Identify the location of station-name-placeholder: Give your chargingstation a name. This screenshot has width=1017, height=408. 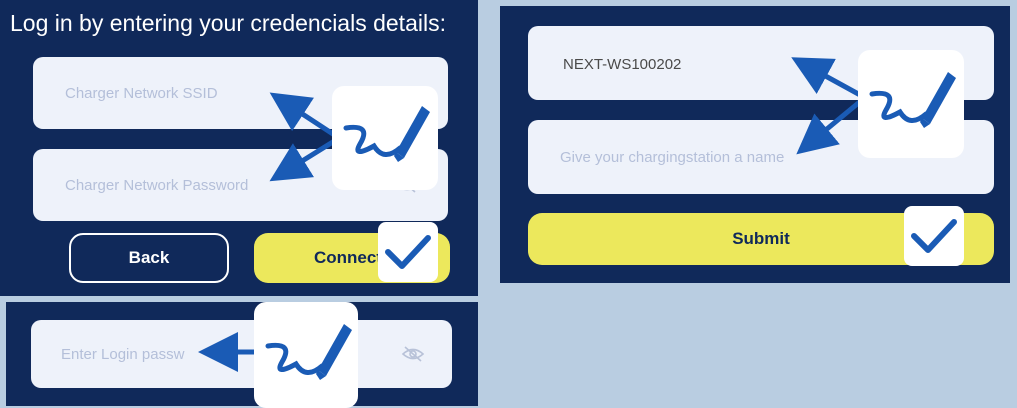
(672, 157).